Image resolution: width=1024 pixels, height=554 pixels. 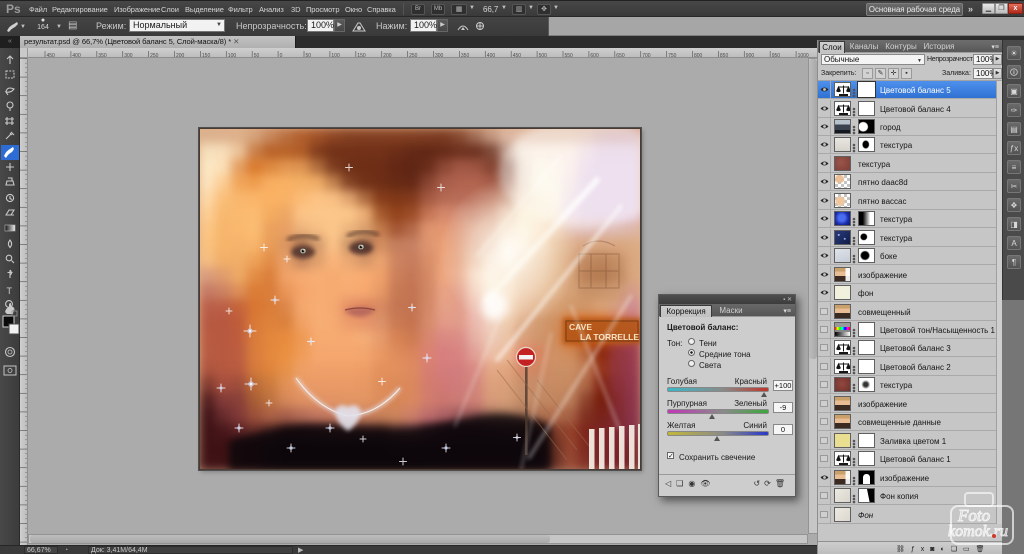 What do you see at coordinates (10, 291) in the screenshot?
I see `svg-text: T` at bounding box center [10, 291].